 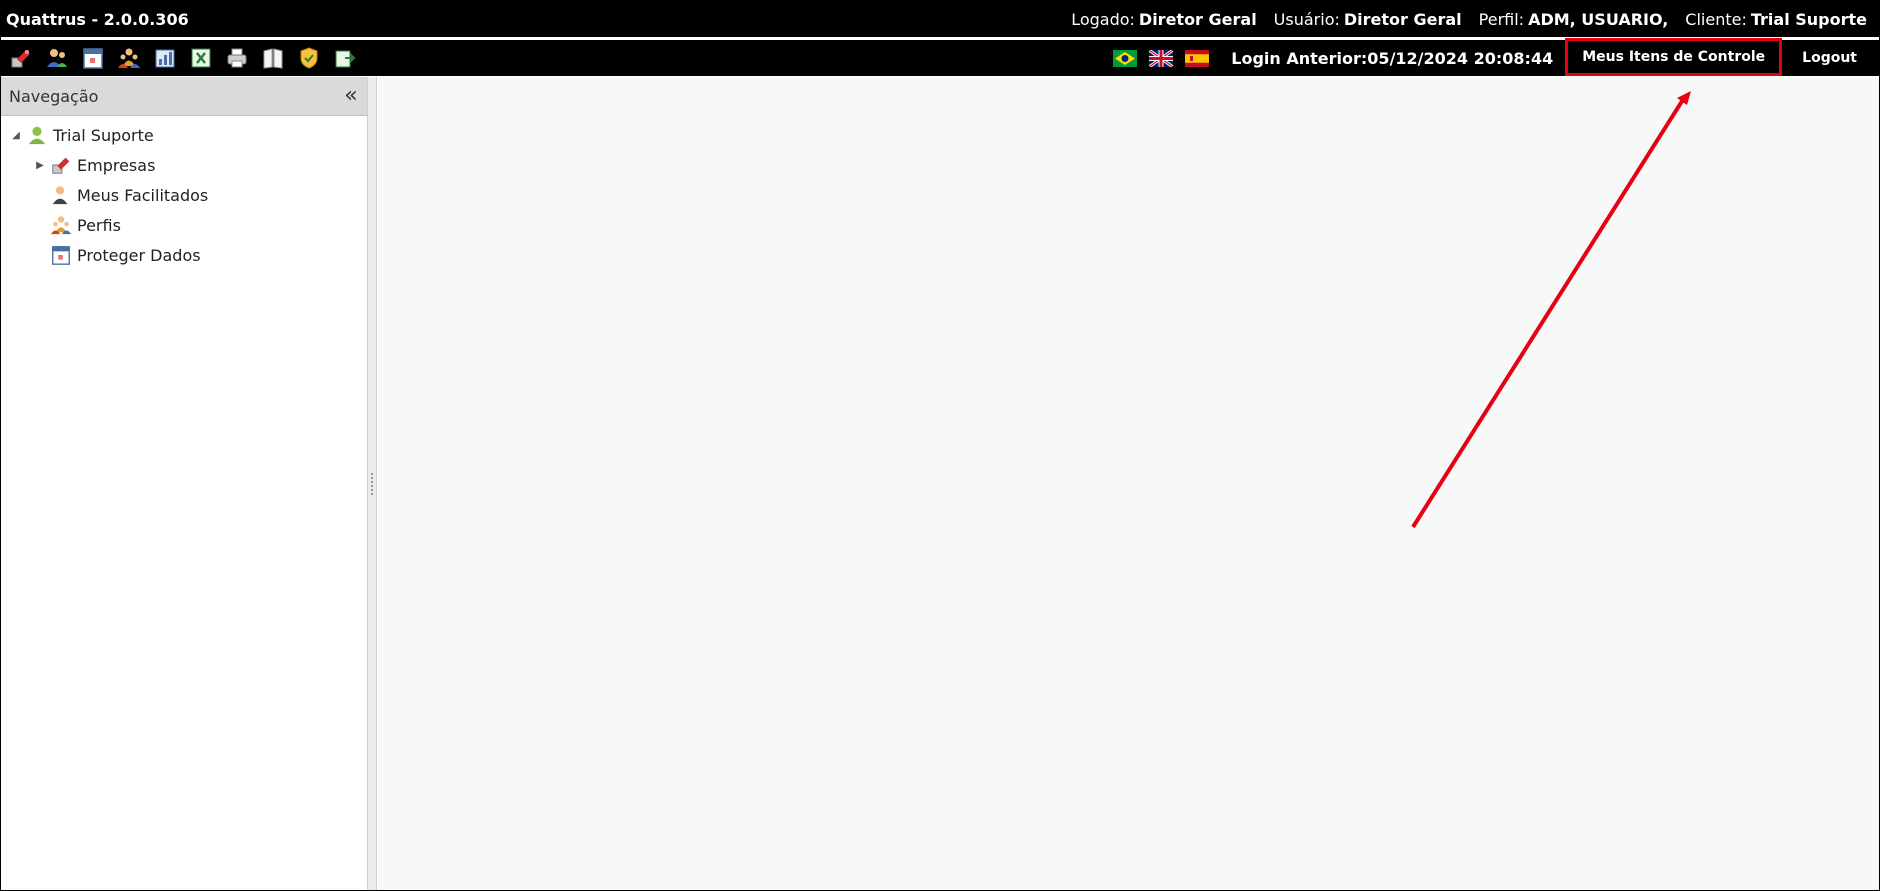 What do you see at coordinates (237, 58) in the screenshot?
I see `print-icon` at bounding box center [237, 58].